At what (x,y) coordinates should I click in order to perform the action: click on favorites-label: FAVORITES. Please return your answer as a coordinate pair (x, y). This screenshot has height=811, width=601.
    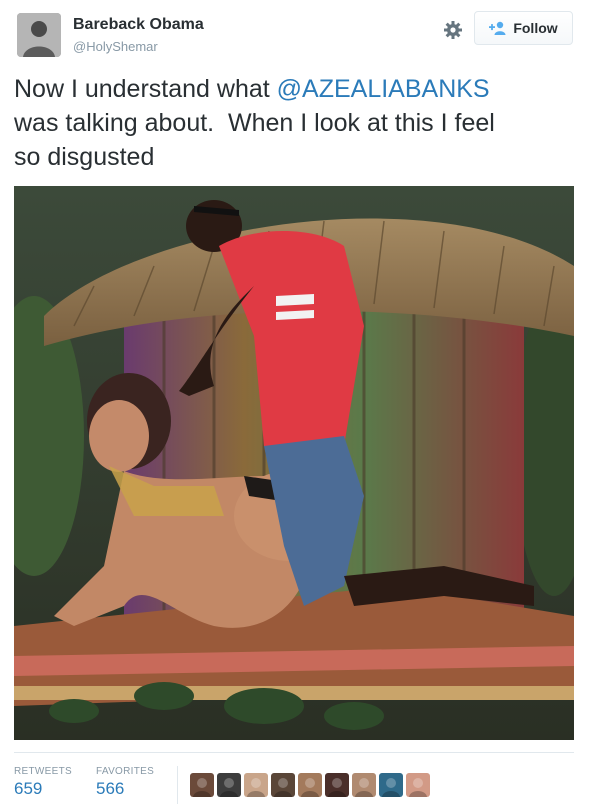
    Looking at the image, I should click on (125, 771).